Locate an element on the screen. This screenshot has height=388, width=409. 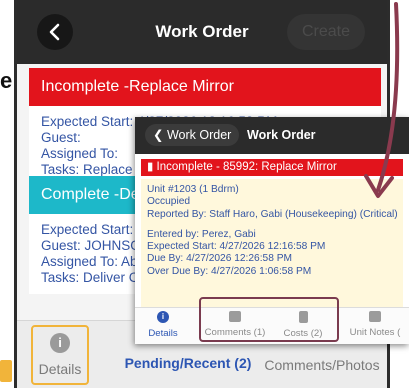
detail-tab-details: i Details is located at coordinates (163, 326).